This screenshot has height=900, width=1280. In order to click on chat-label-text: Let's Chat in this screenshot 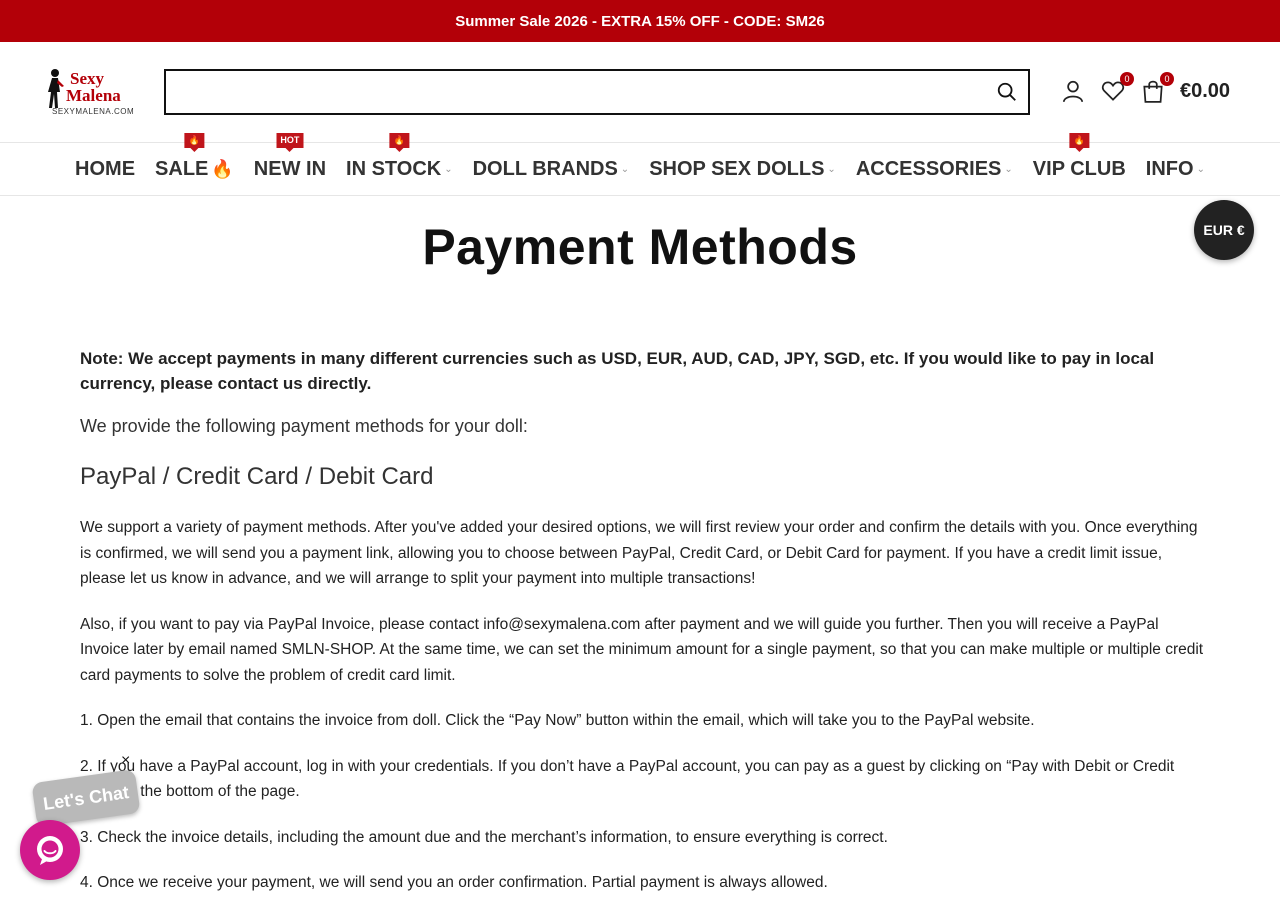, I will do `click(86, 797)`.